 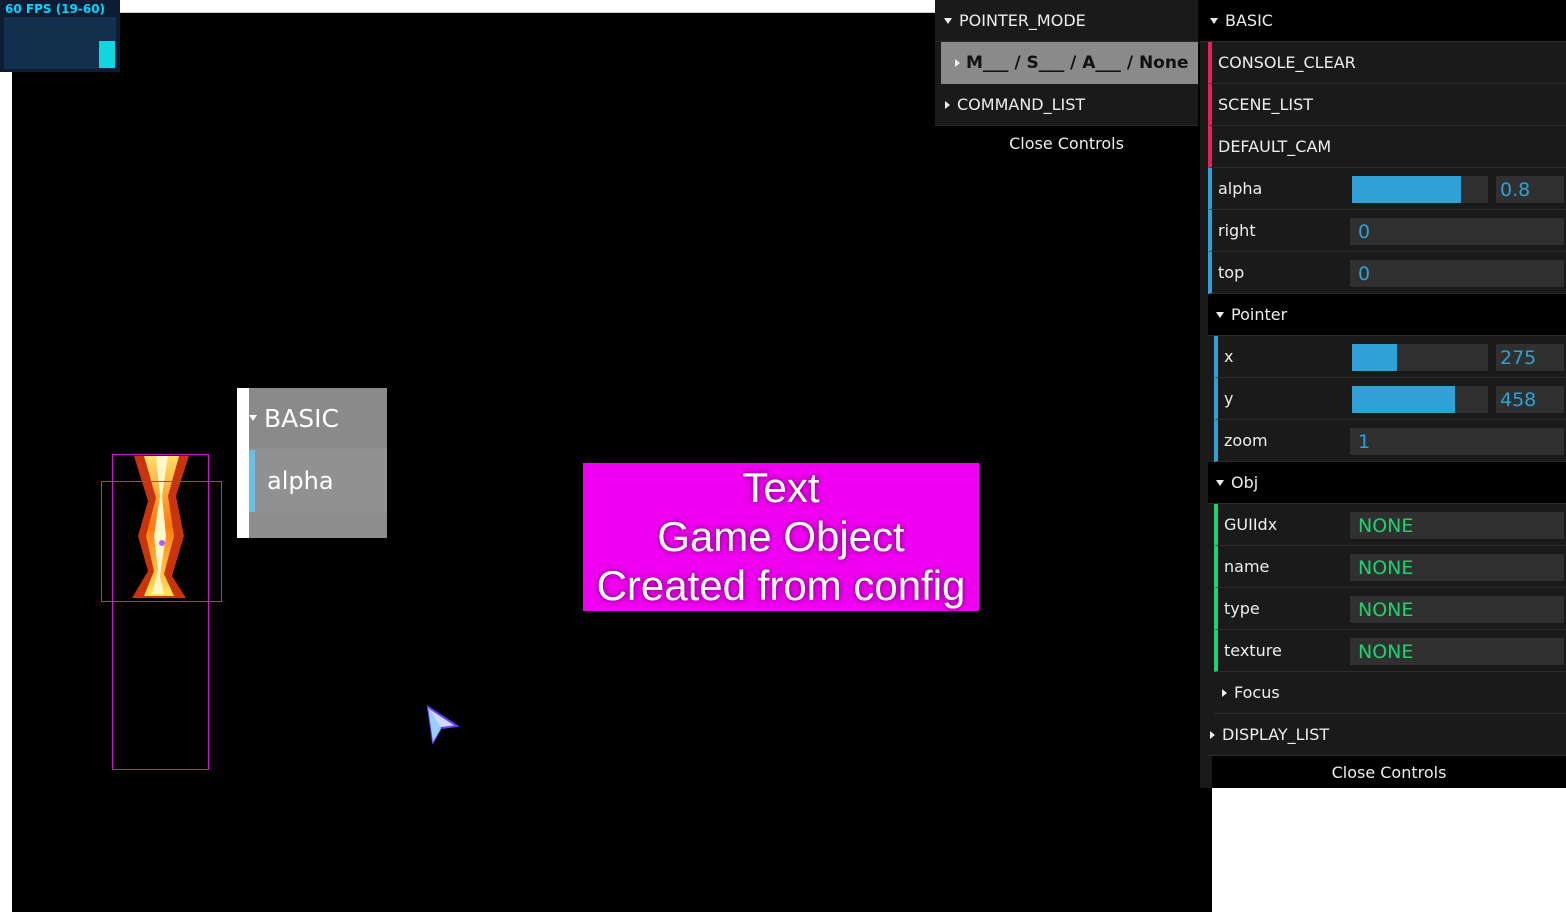 I want to click on folder-command-list-label: COMMAND_LIST, so click(x=1021, y=104).